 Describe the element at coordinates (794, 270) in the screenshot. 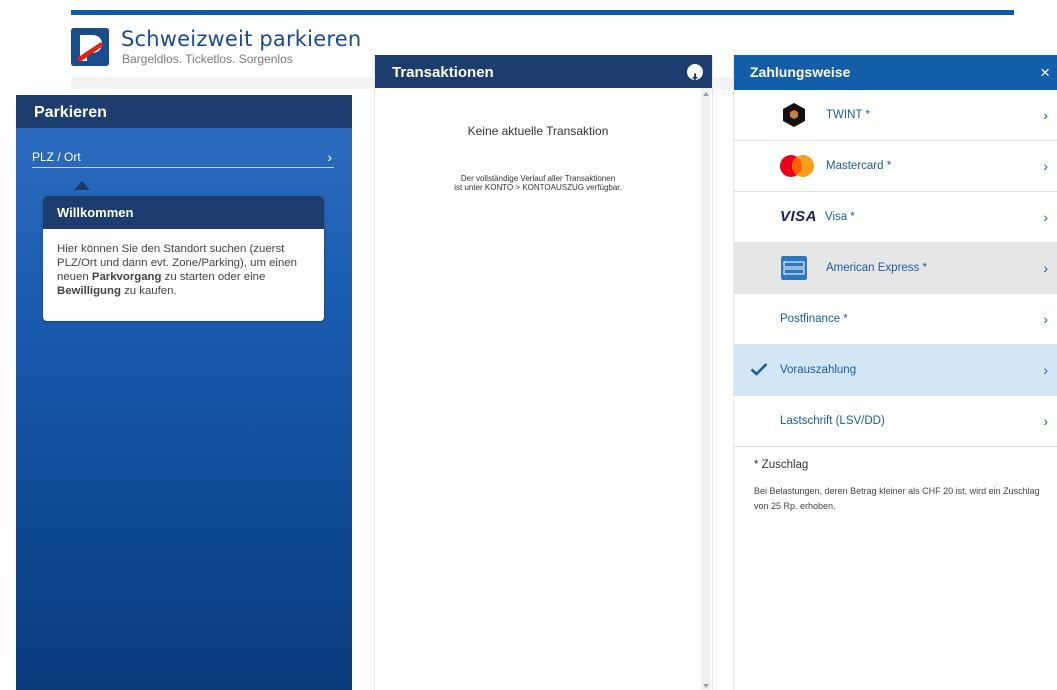

I see `amex-icon` at that location.